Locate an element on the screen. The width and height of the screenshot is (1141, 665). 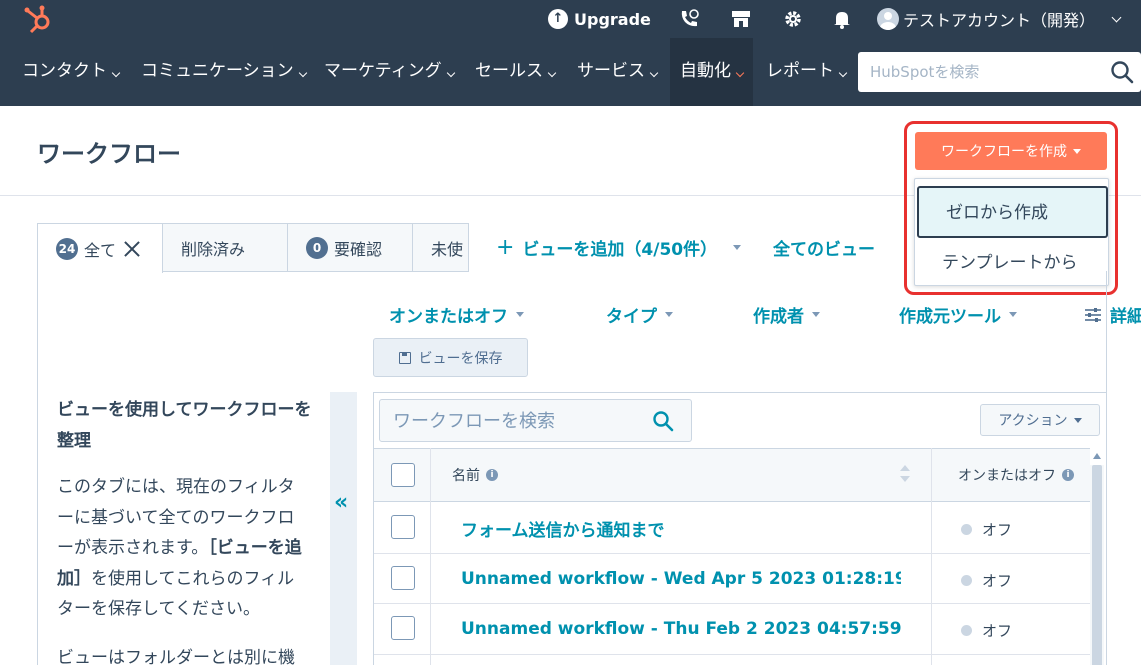
filter-type: タイプ is located at coordinates (639, 314).